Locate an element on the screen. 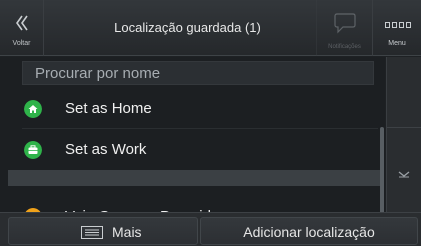  speech-bubble-icon is located at coordinates (345, 23).